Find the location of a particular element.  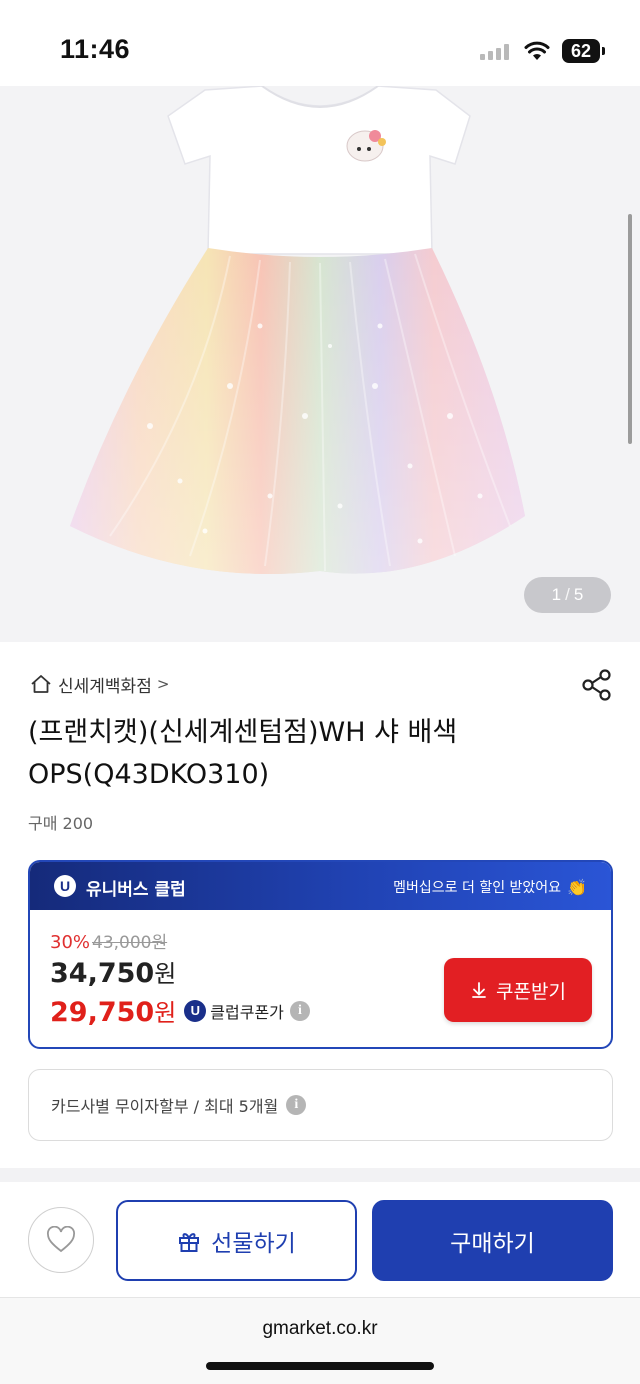

installment-info: 카드사별 무이자할부 / 최대 5개월 i is located at coordinates (320, 1105).